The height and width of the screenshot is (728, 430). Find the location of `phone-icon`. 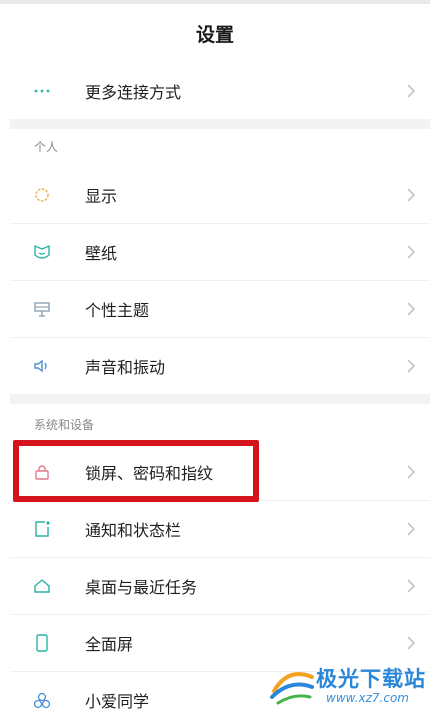

phone-icon is located at coordinates (42, 643).